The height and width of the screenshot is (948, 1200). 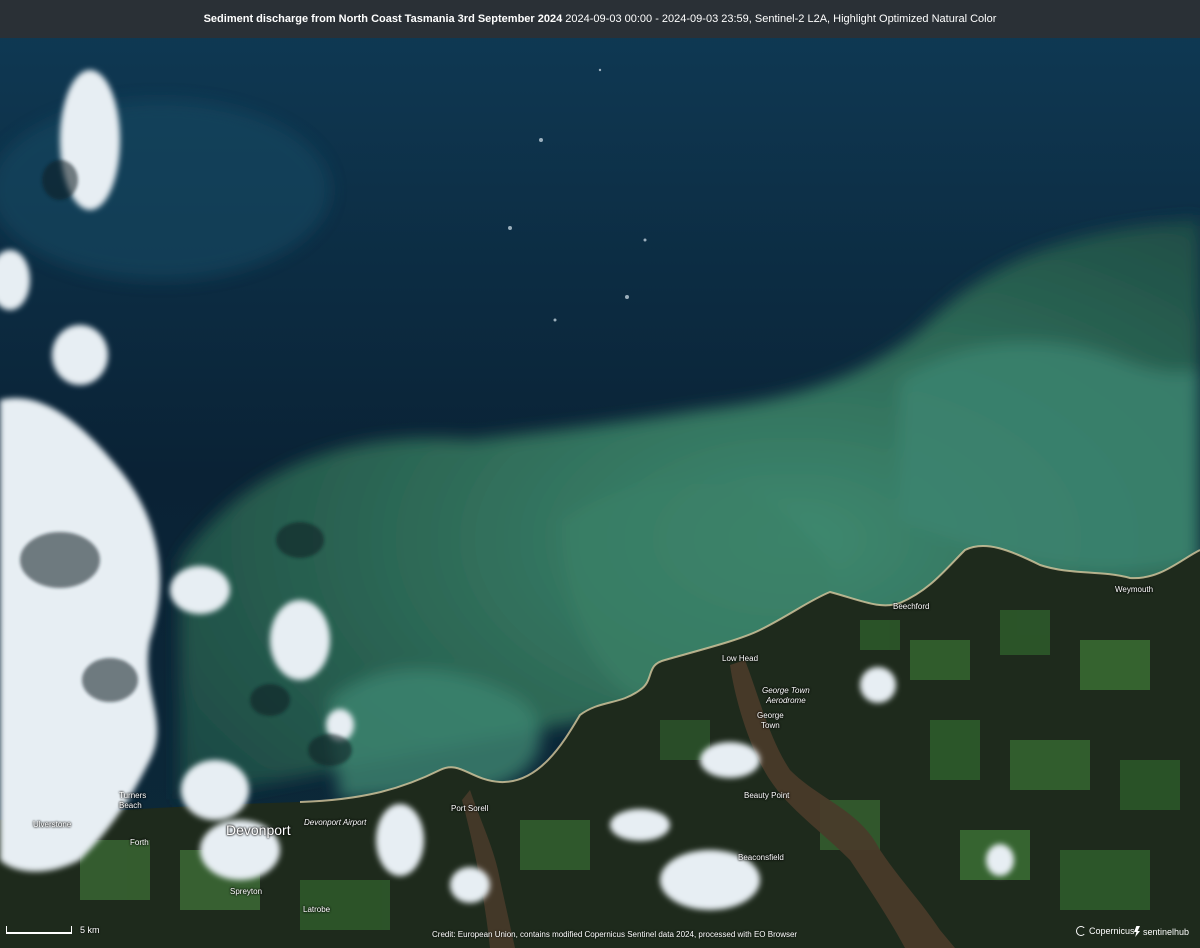 What do you see at coordinates (770, 720) in the screenshot?
I see `place-label-george-town: George Town` at bounding box center [770, 720].